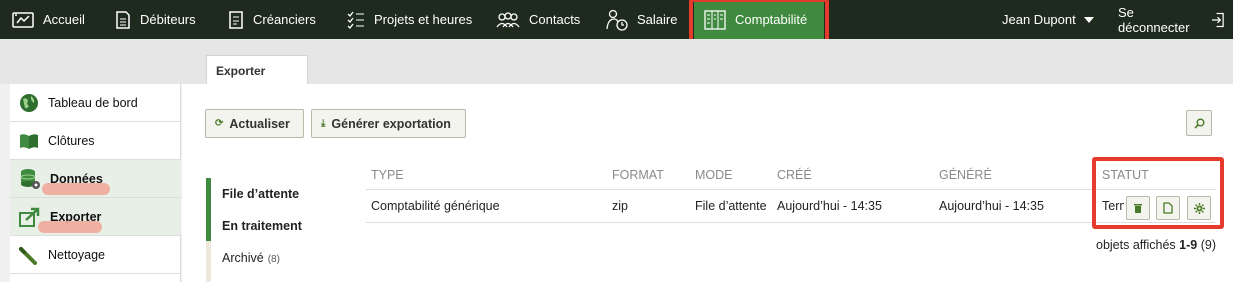  I want to click on status-filter-queue: File d’attente, so click(260, 194).